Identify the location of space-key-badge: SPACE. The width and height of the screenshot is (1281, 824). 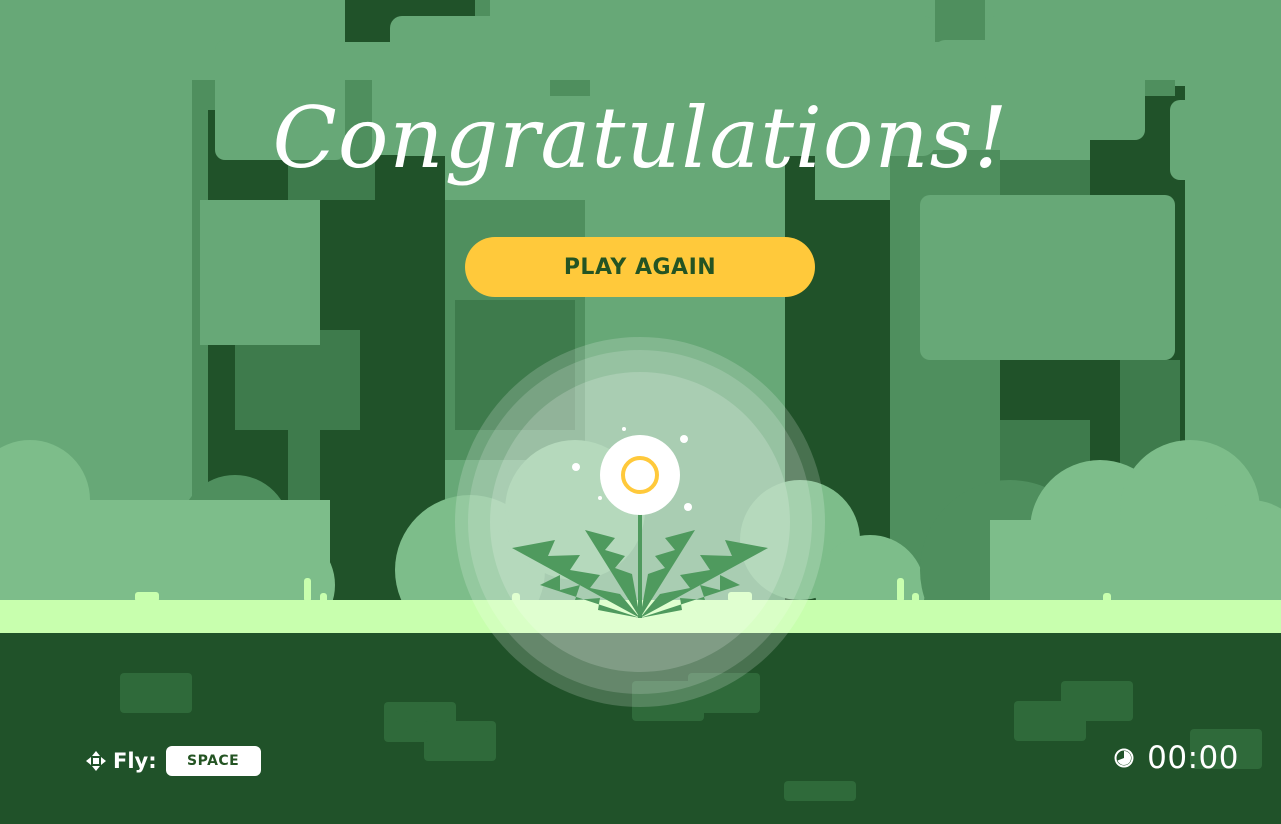
(213, 760).